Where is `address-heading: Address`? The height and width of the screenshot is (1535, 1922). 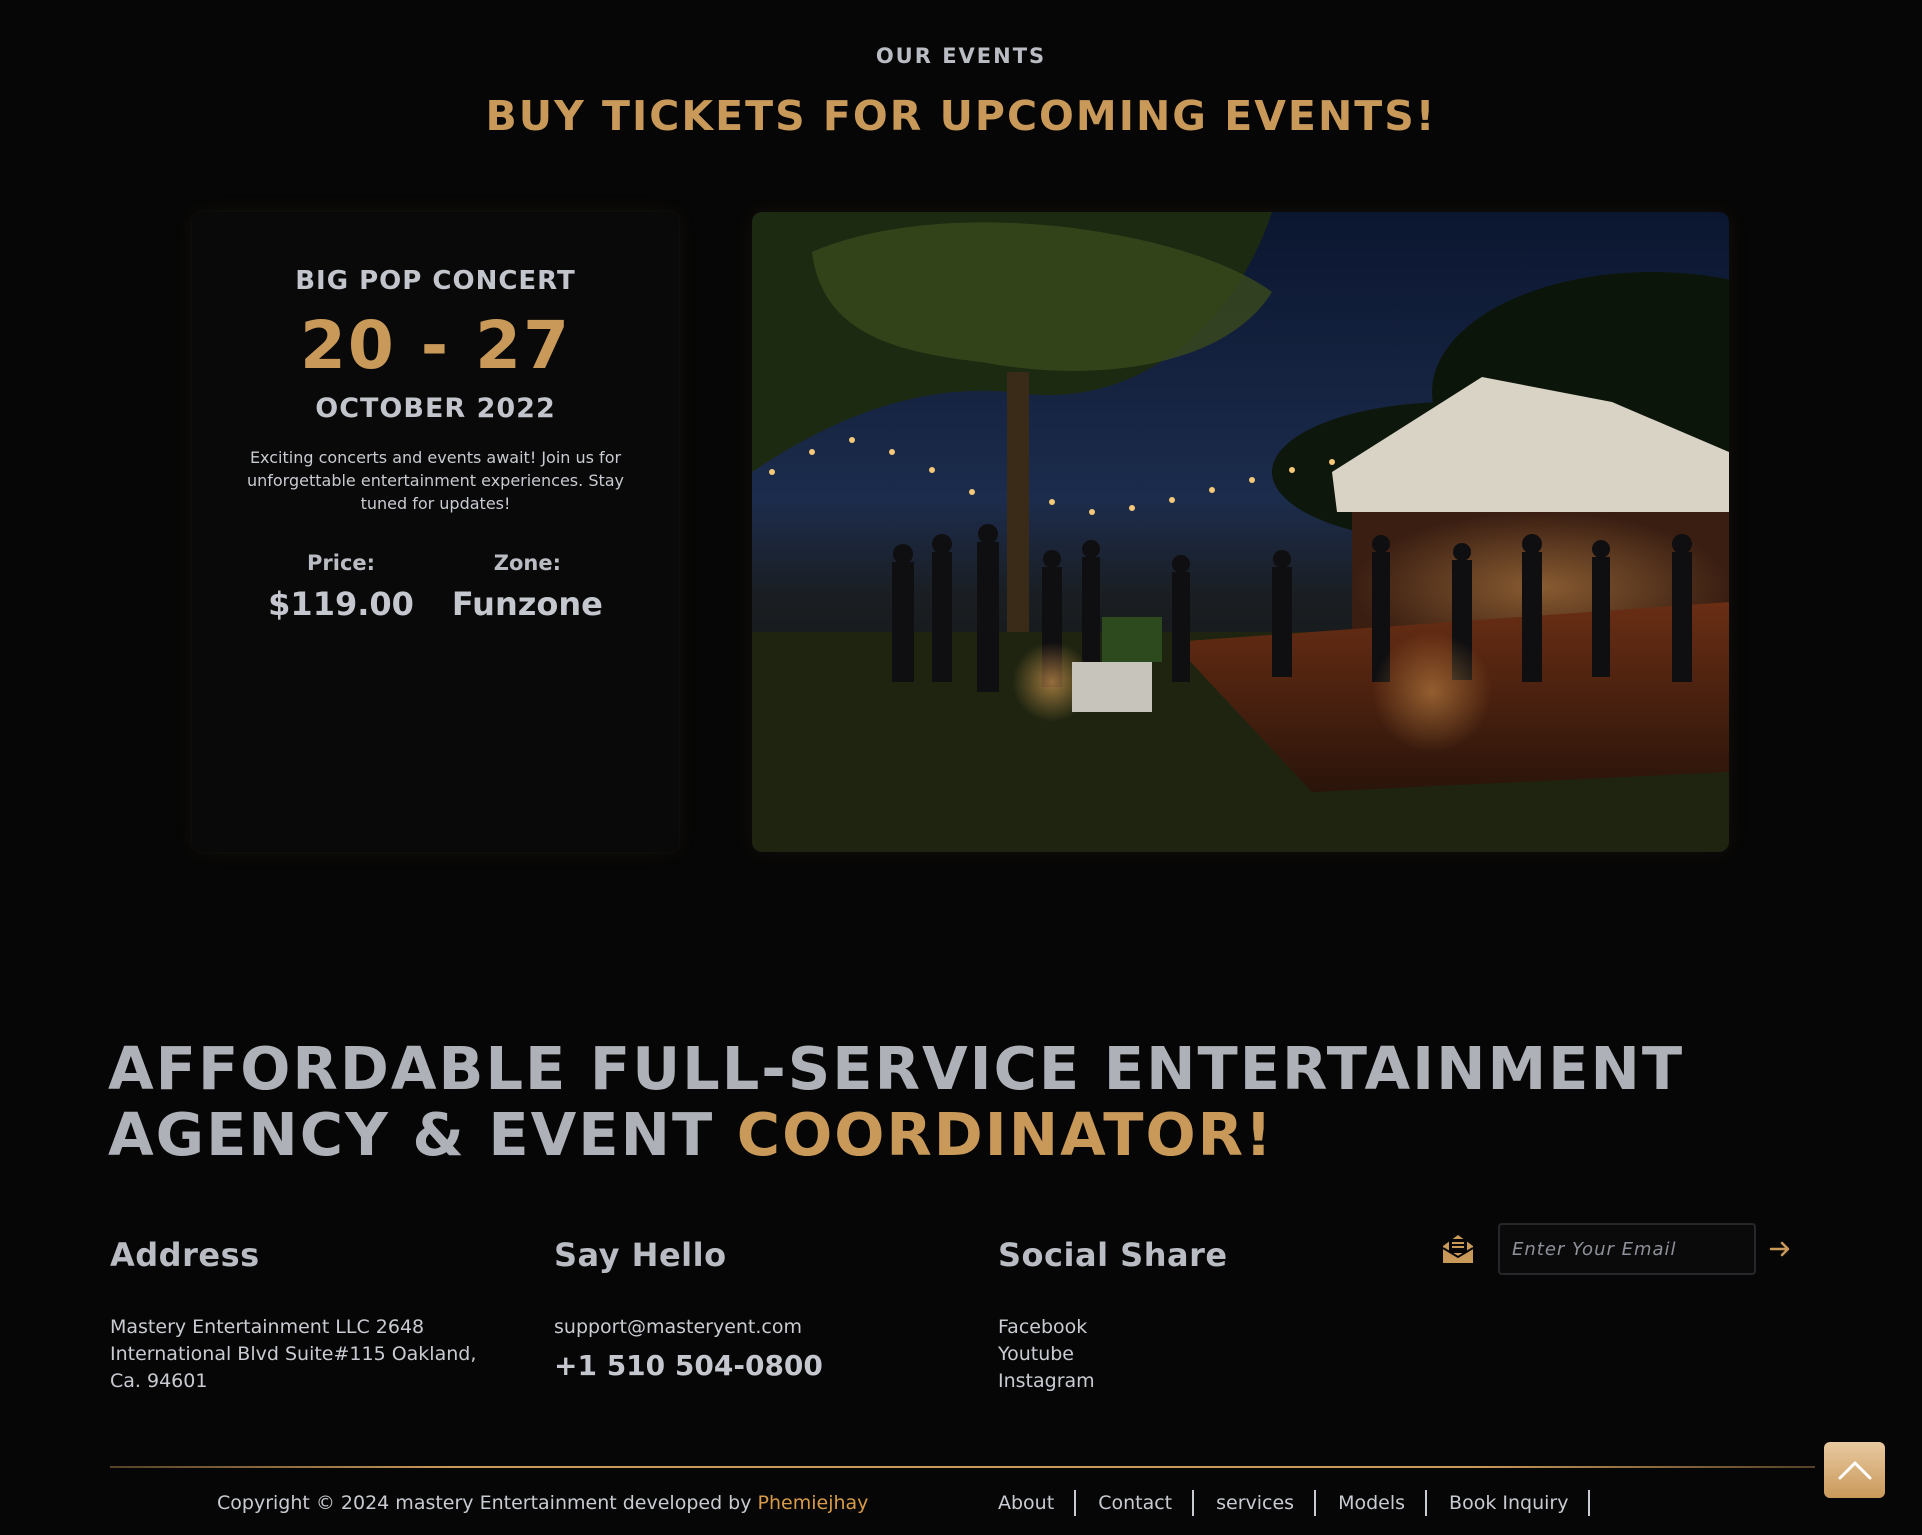
address-heading: Address is located at coordinates (185, 1255).